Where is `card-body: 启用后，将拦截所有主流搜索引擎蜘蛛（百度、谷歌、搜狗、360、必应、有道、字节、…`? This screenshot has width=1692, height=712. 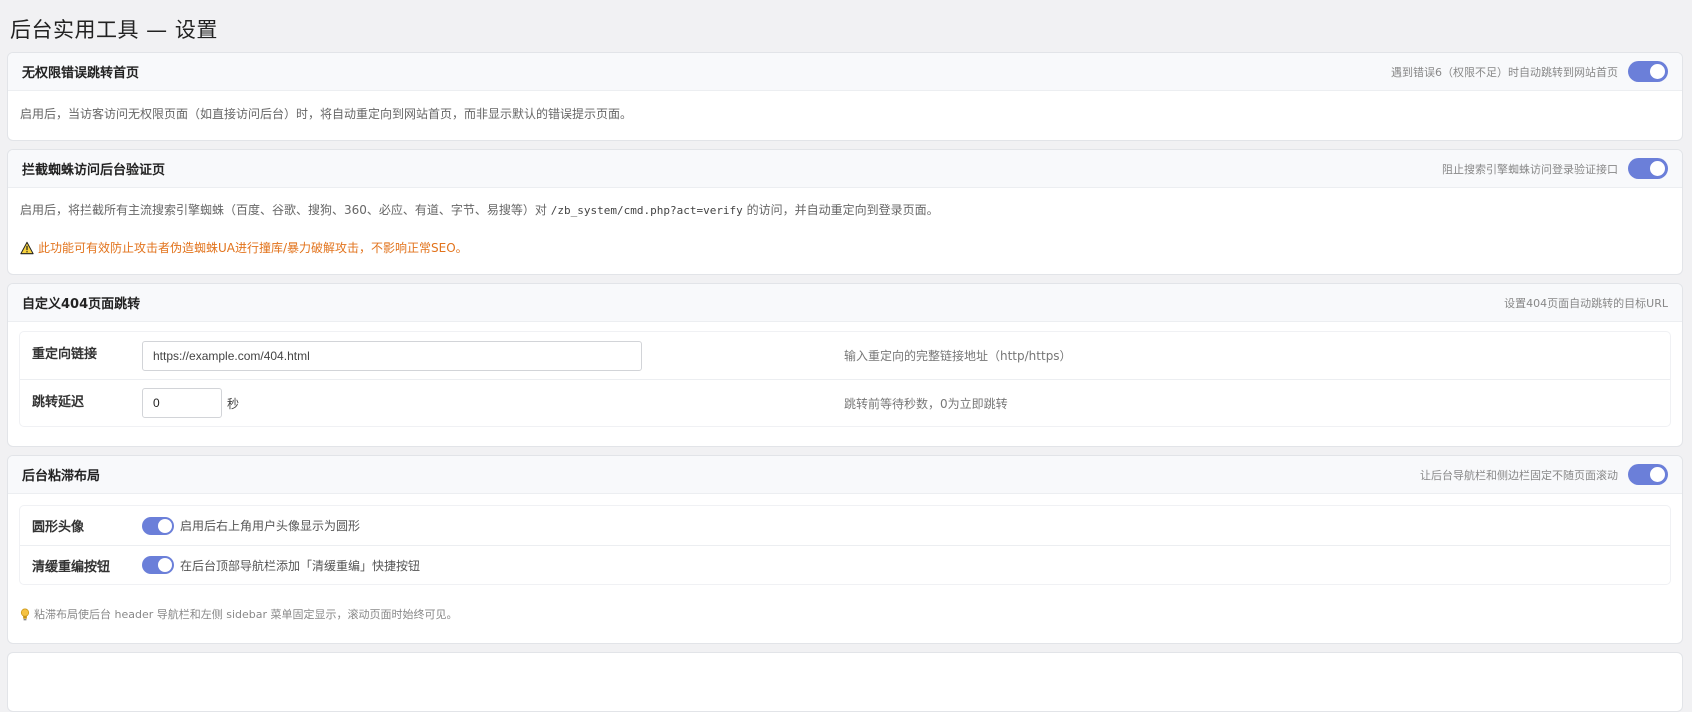 card-body: 启用后，将拦截所有主流搜索引擎蜘蛛（百度、谷歌、搜狗、360、必应、有道、字节、… is located at coordinates (845, 228).